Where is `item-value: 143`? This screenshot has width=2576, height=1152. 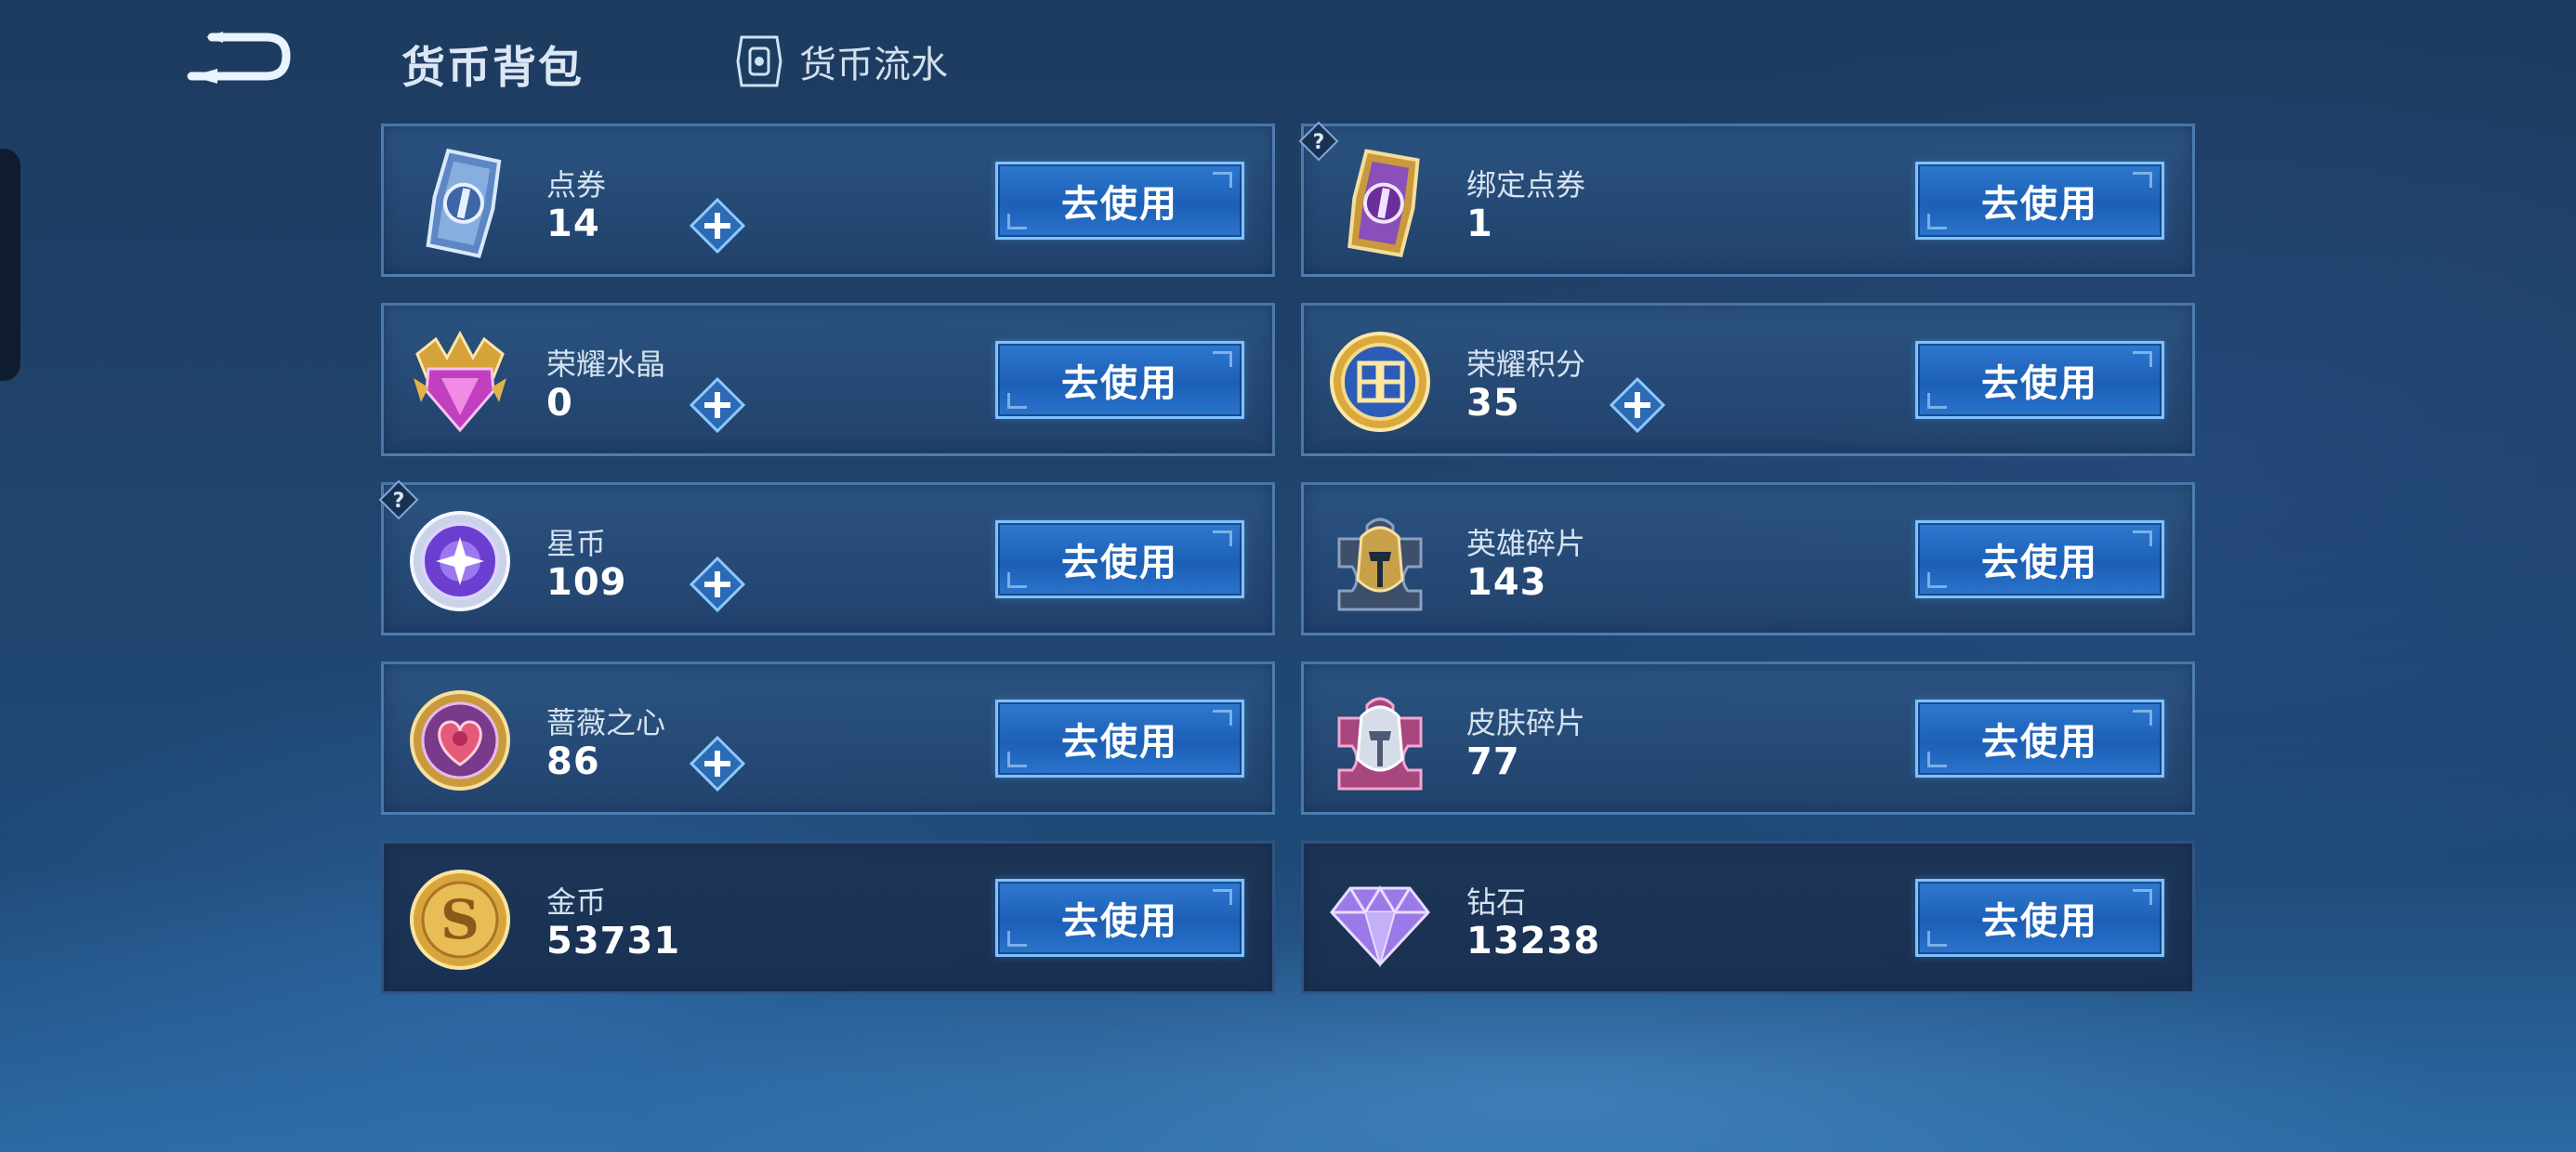 item-value: 143 is located at coordinates (1506, 582).